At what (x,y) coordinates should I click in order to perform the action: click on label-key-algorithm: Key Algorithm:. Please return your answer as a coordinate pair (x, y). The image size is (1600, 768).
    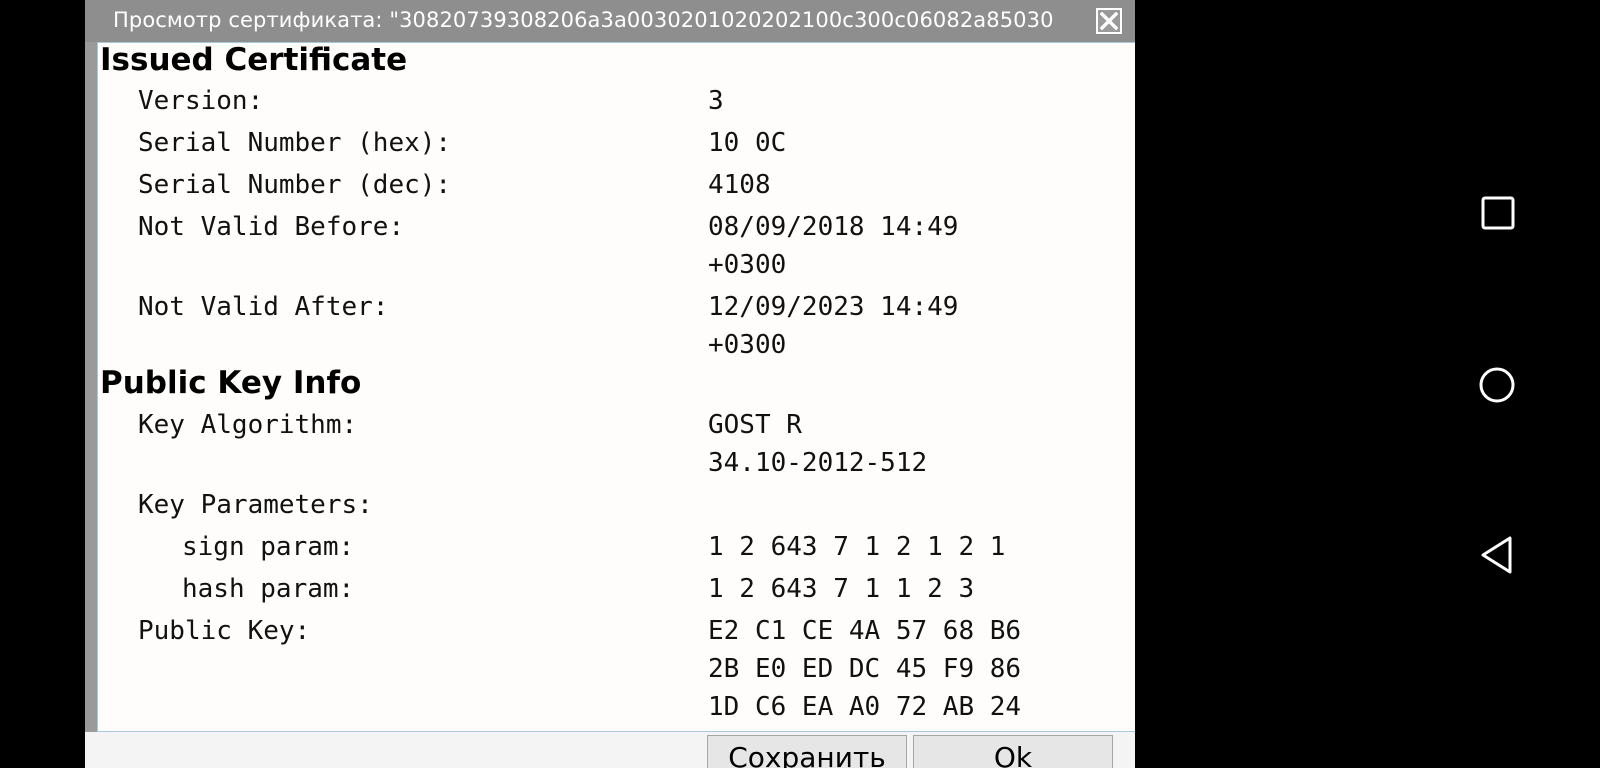
    Looking at the image, I should click on (248, 425).